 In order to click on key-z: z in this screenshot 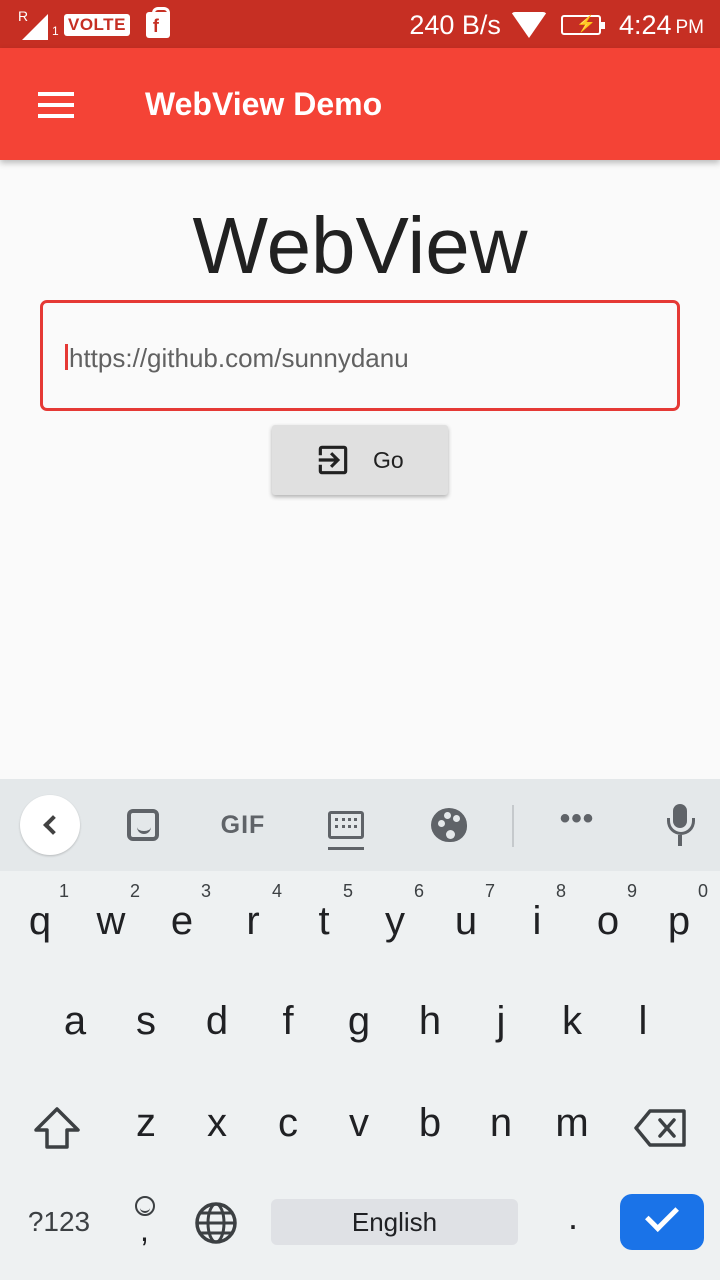, I will do `click(146, 1122)`.